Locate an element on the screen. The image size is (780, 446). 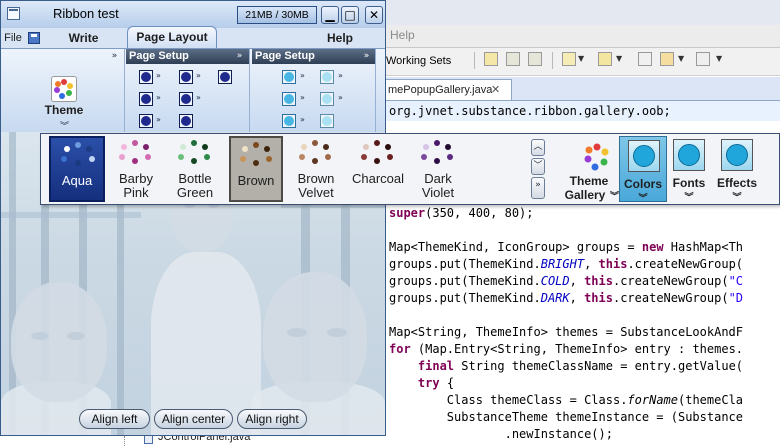
gallery-item-charcoal: Charcoal is located at coordinates (378, 169).